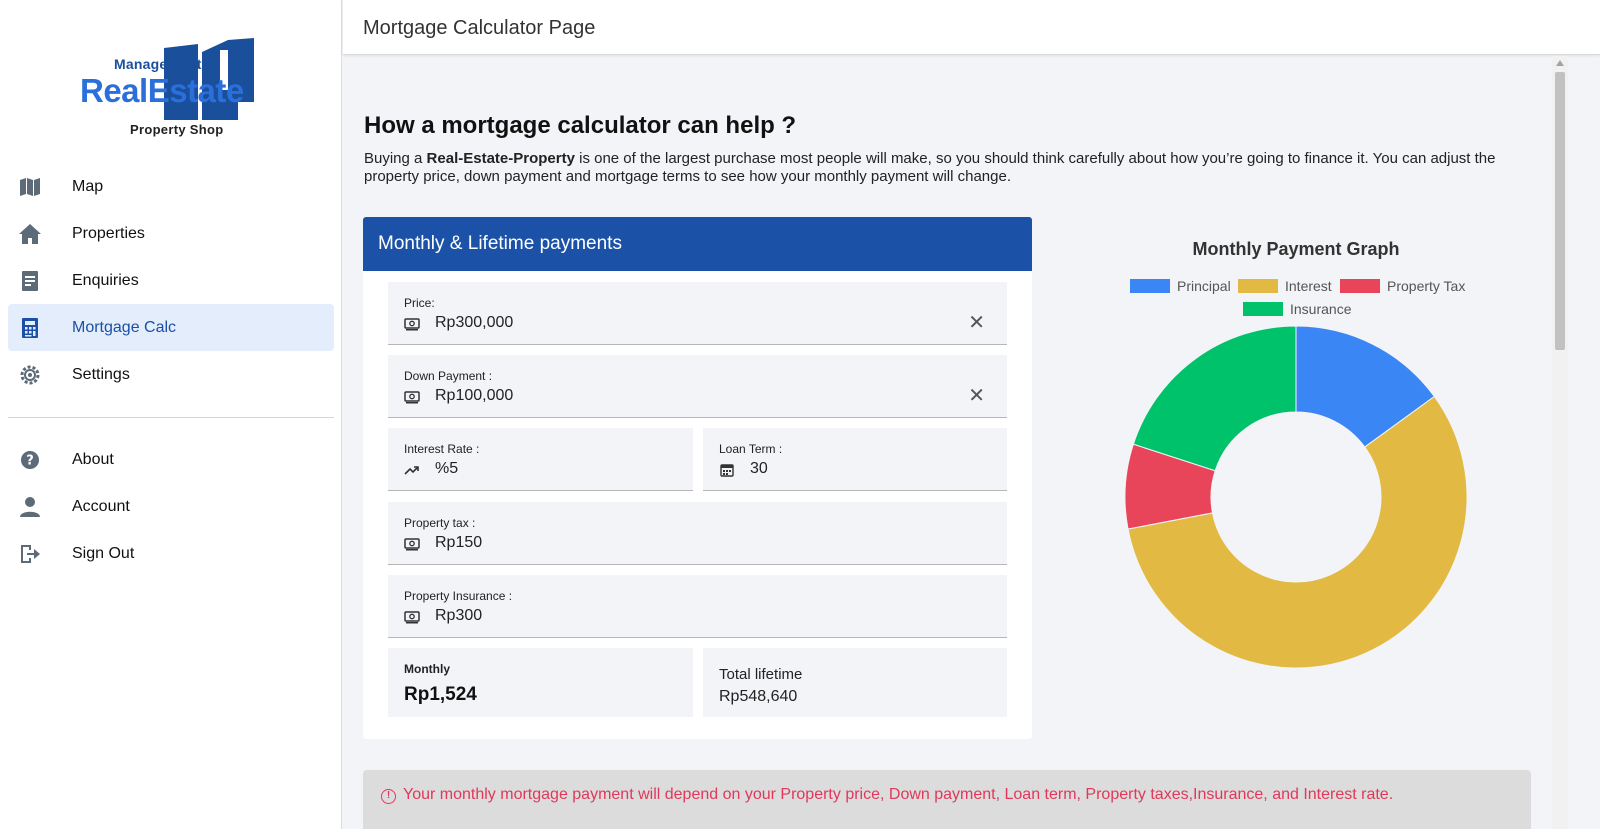 The width and height of the screenshot is (1600, 829). What do you see at coordinates (697, 313) in the screenshot?
I see `price-field: Price: Rp300,000 ✕` at bounding box center [697, 313].